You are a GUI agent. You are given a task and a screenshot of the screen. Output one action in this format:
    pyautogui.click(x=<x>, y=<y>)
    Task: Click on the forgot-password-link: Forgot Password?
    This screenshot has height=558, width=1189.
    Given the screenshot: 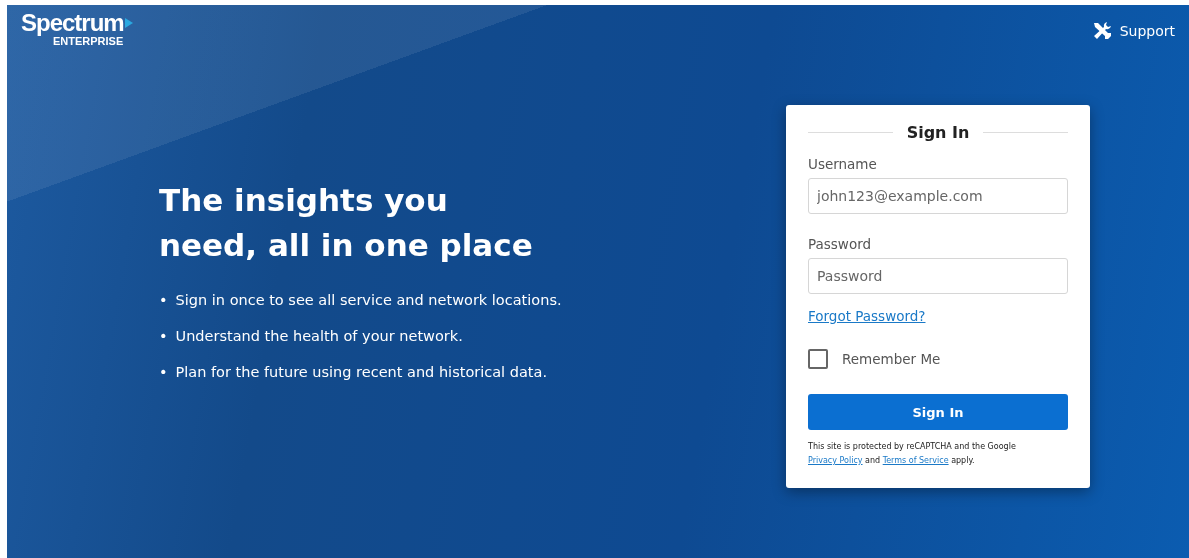 What is the action you would take?
    pyautogui.click(x=867, y=316)
    